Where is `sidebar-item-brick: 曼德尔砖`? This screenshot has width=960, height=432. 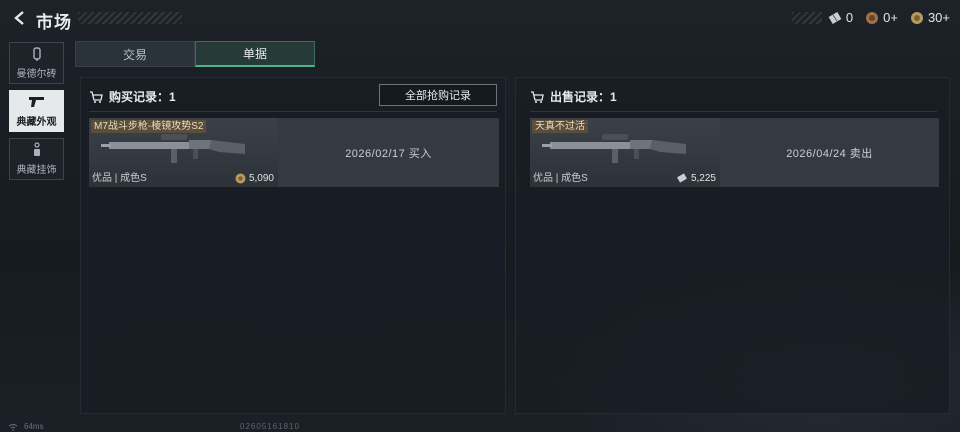
sidebar-item-brick: 曼德尔砖 is located at coordinates (36, 63).